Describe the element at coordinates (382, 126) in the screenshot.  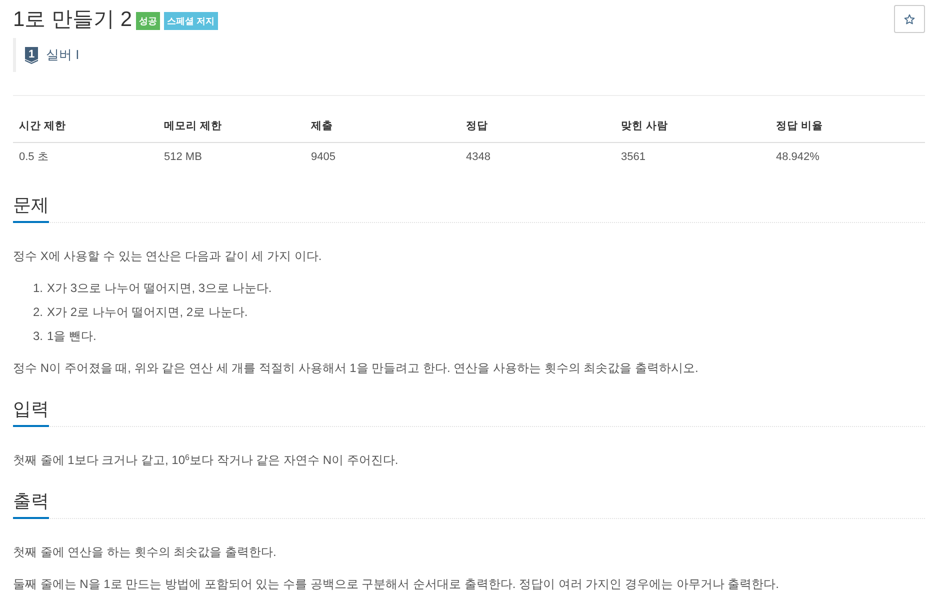
I see `column-header: 제출` at that location.